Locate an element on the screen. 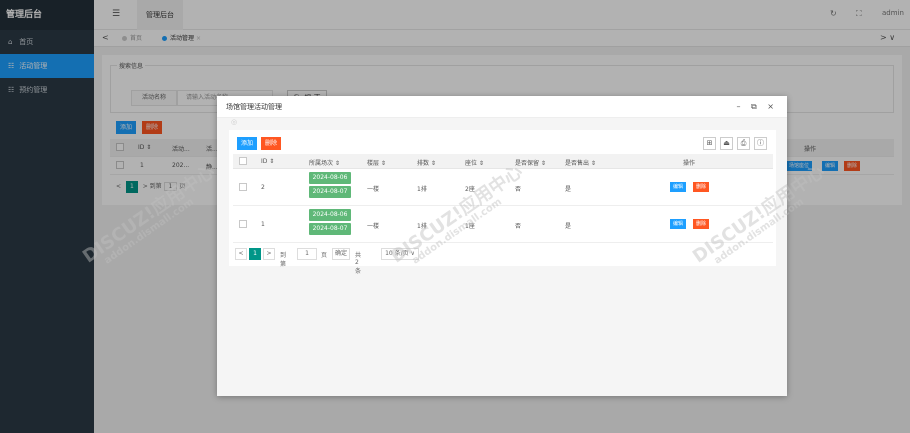  column-header-session: 所属场次 ⇕ is located at coordinates (324, 162).